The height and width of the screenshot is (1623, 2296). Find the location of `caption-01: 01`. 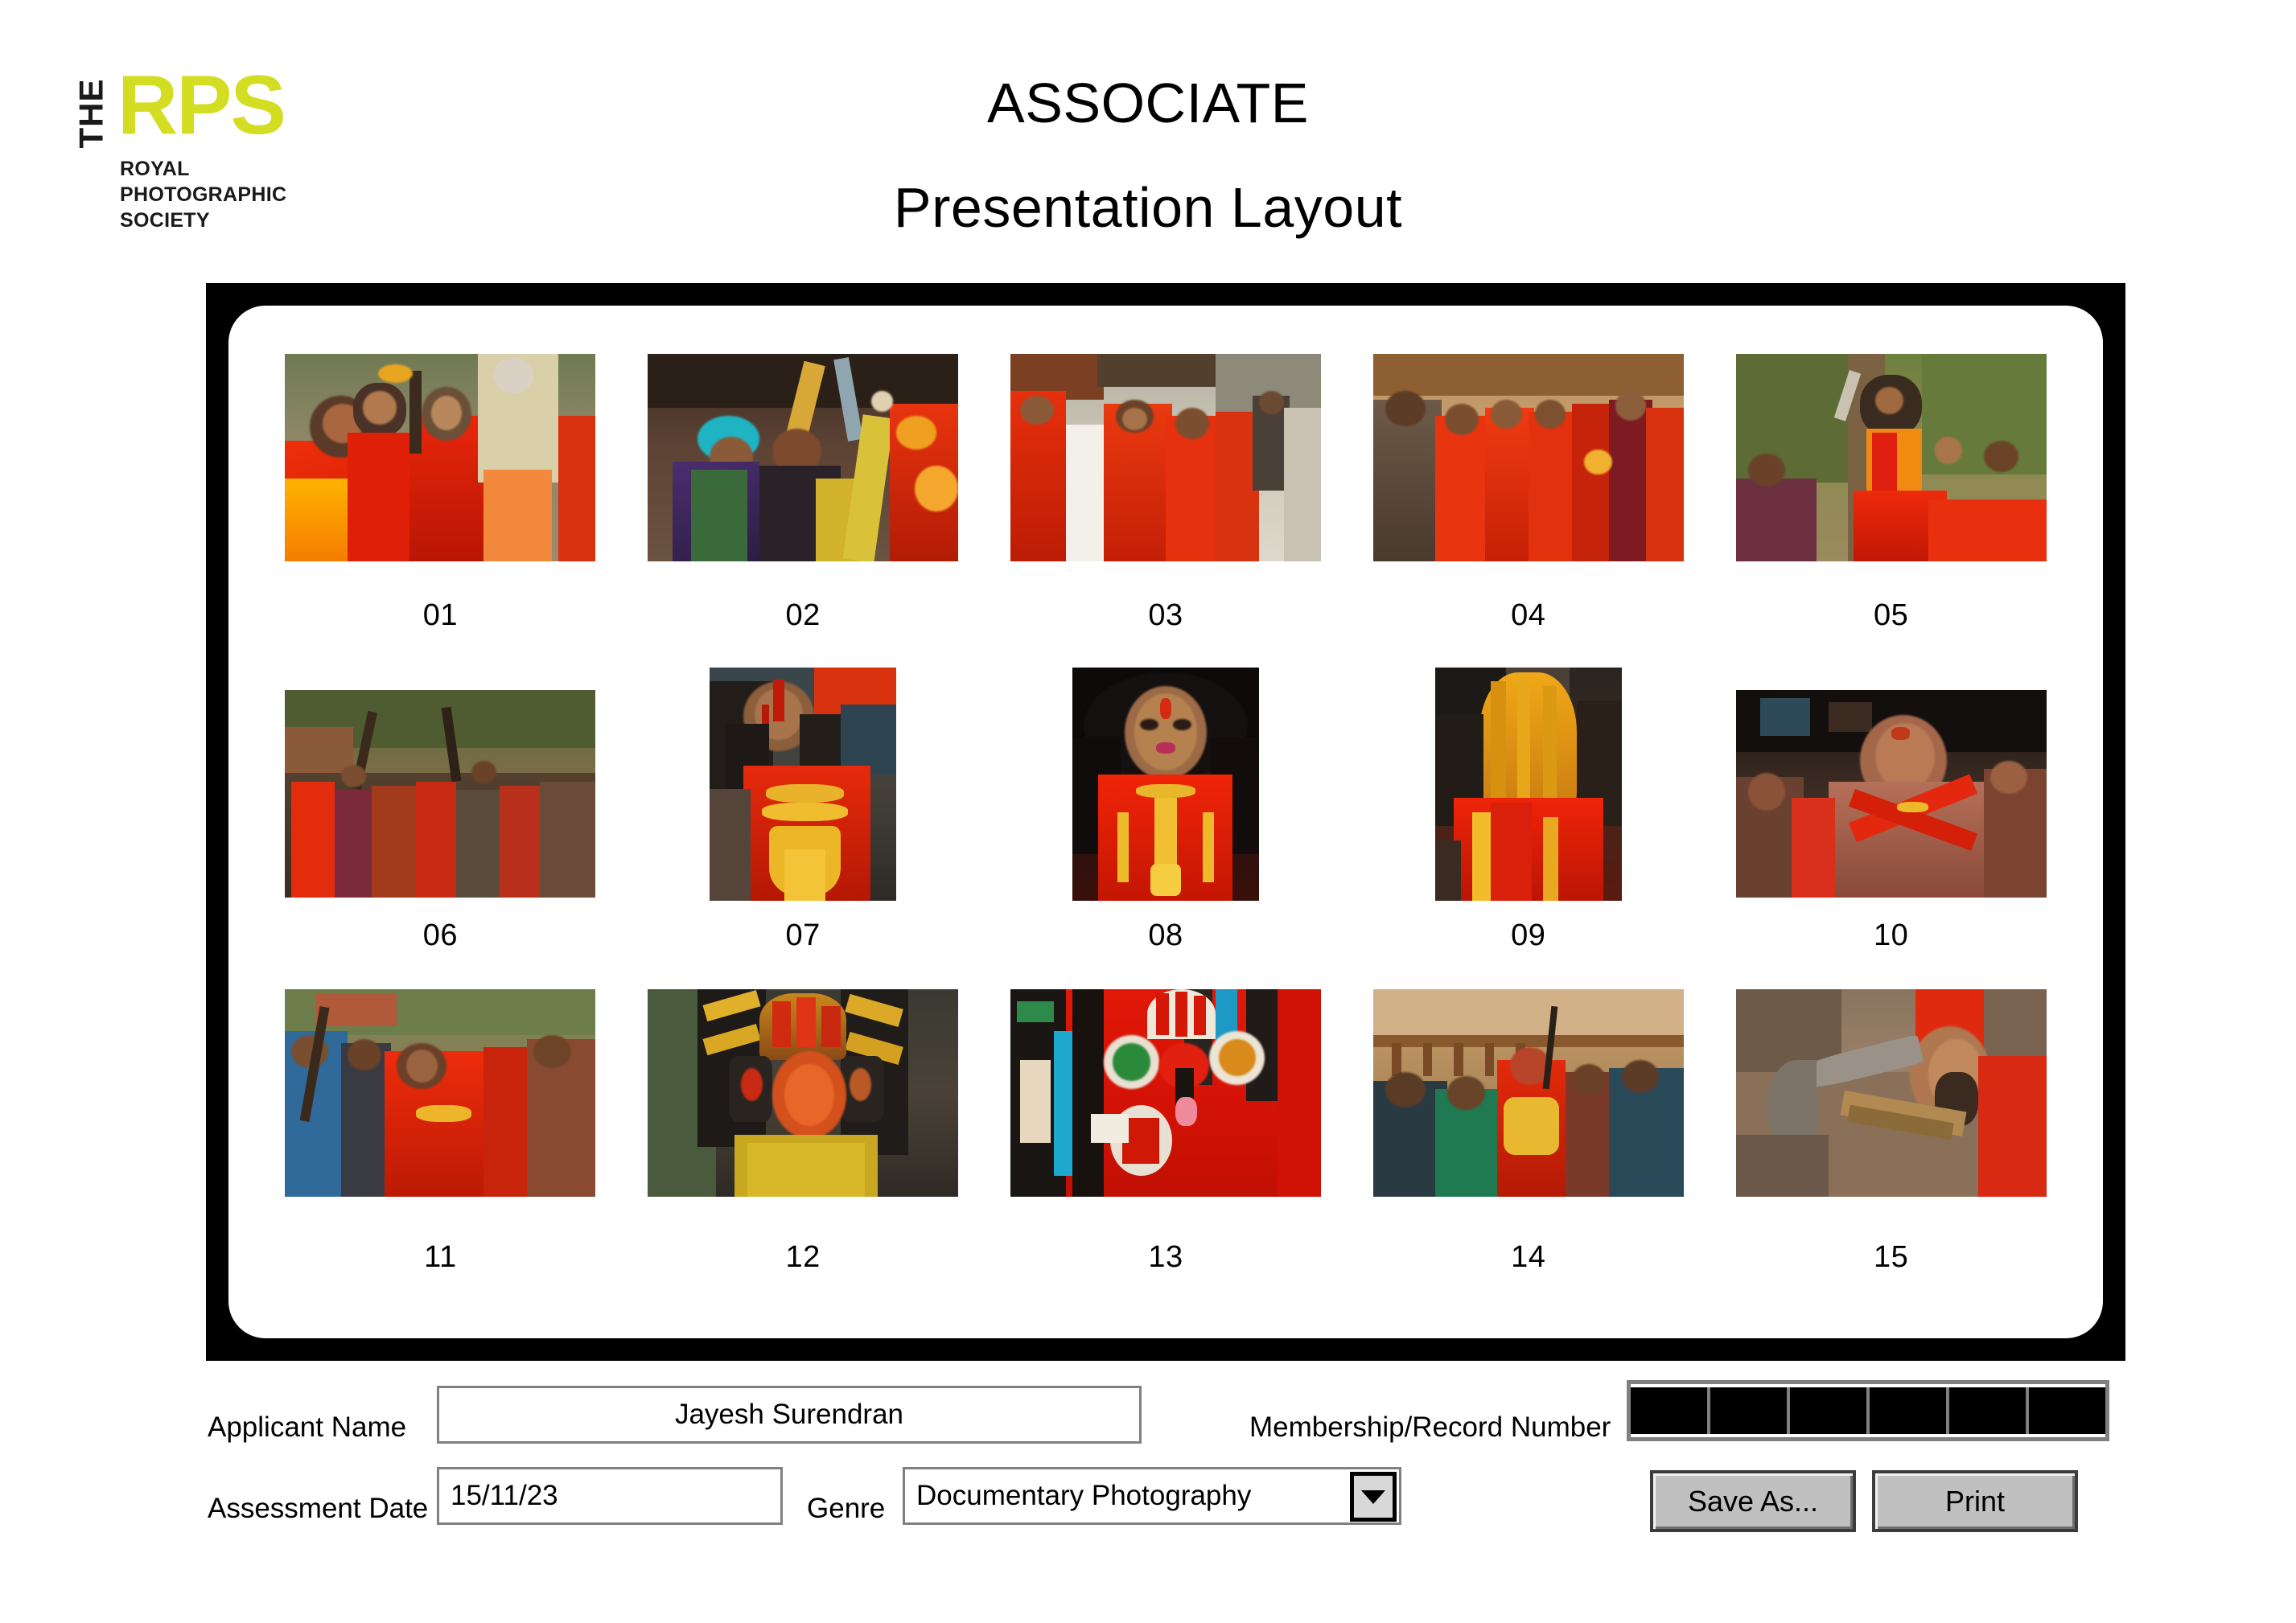

caption-01: 01 is located at coordinates (441, 615).